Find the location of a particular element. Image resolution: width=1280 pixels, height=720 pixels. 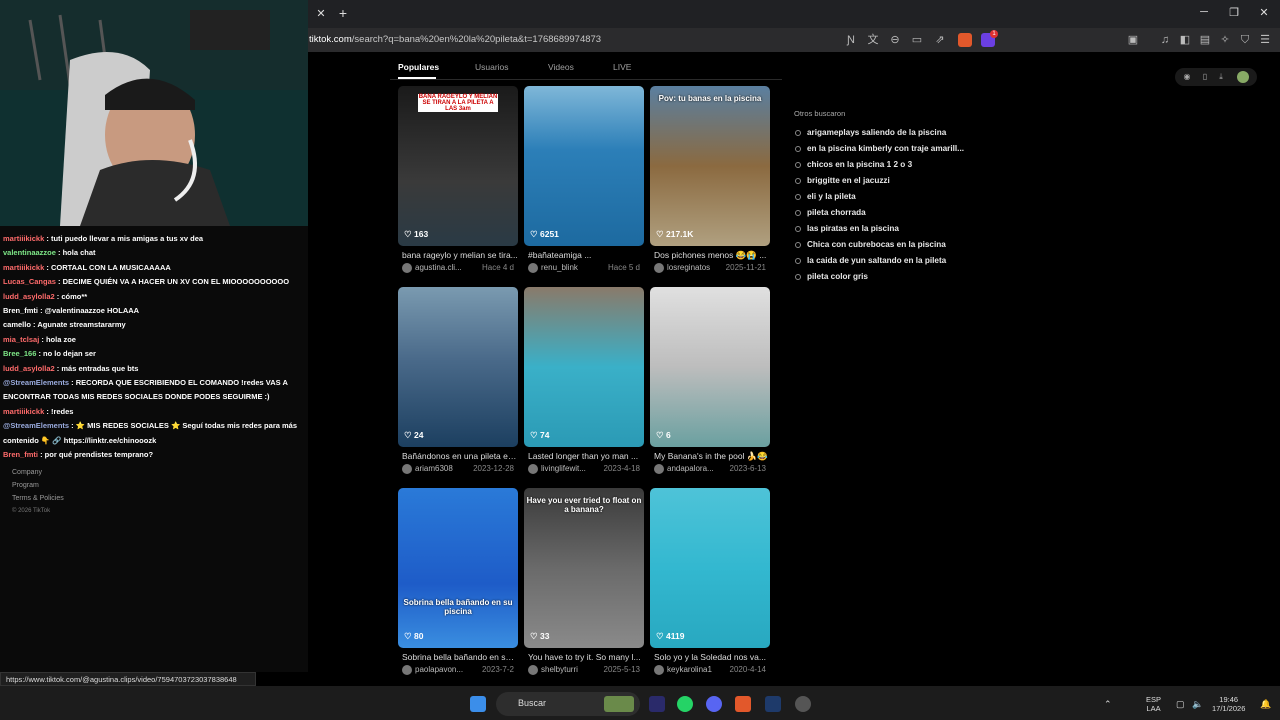

photoshop-icon is located at coordinates (773, 704).